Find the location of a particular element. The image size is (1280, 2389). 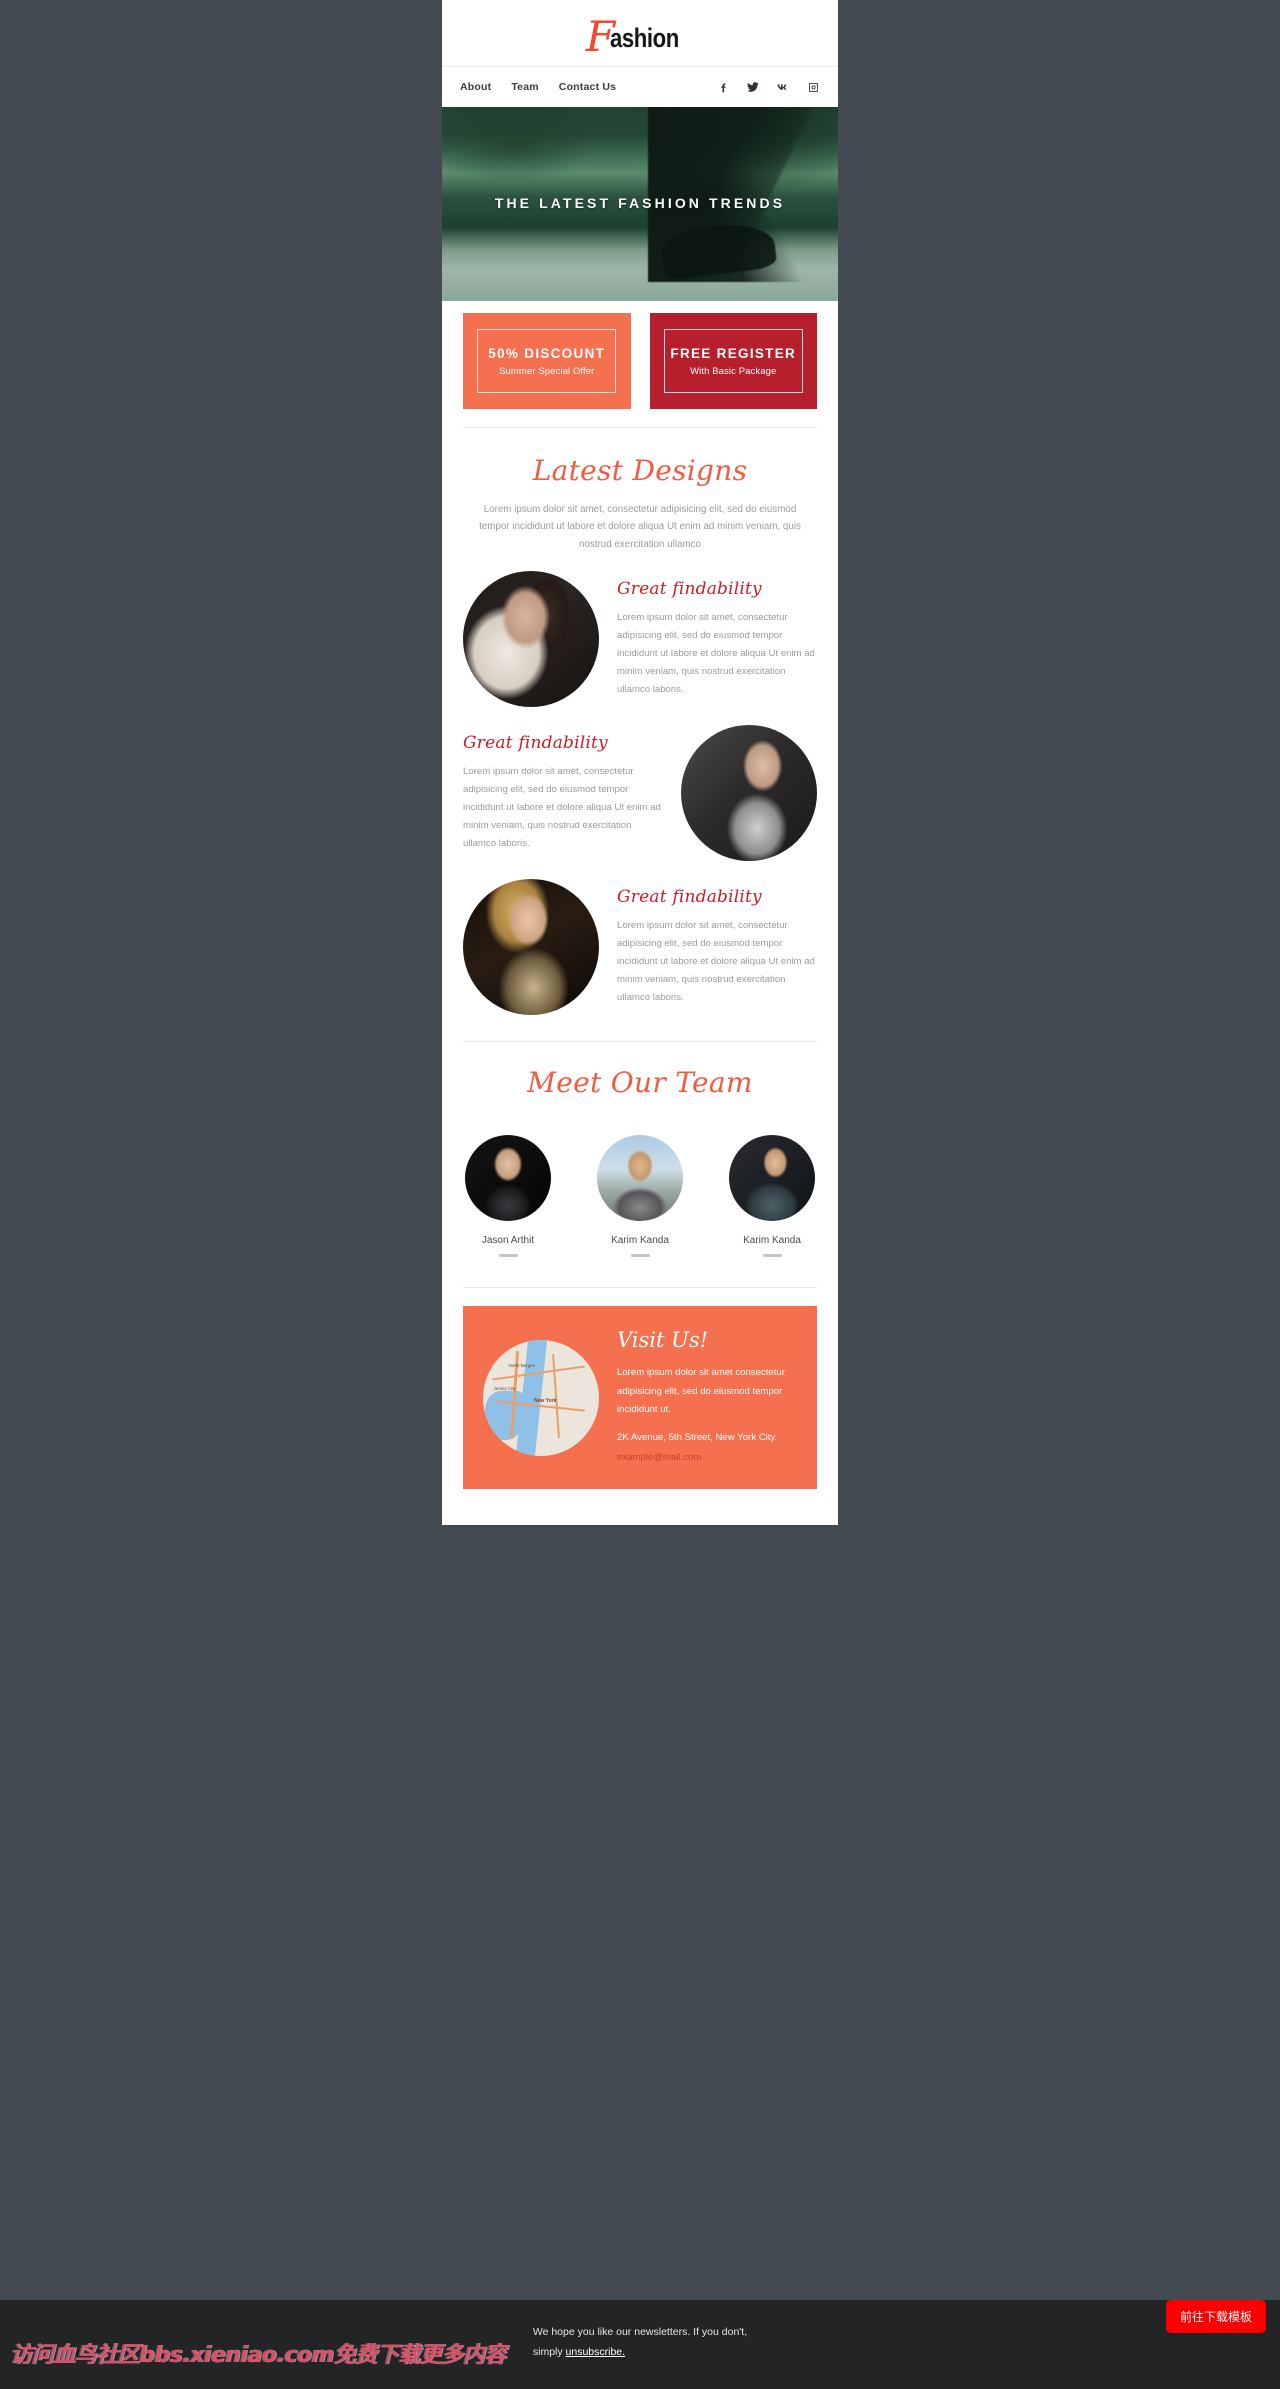

download-template-button: 前往下载模板 is located at coordinates (1215, 2316).